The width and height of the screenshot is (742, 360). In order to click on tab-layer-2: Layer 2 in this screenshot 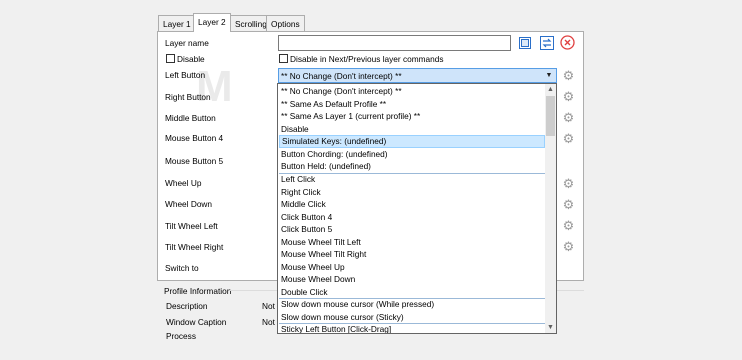, I will do `click(212, 22)`.